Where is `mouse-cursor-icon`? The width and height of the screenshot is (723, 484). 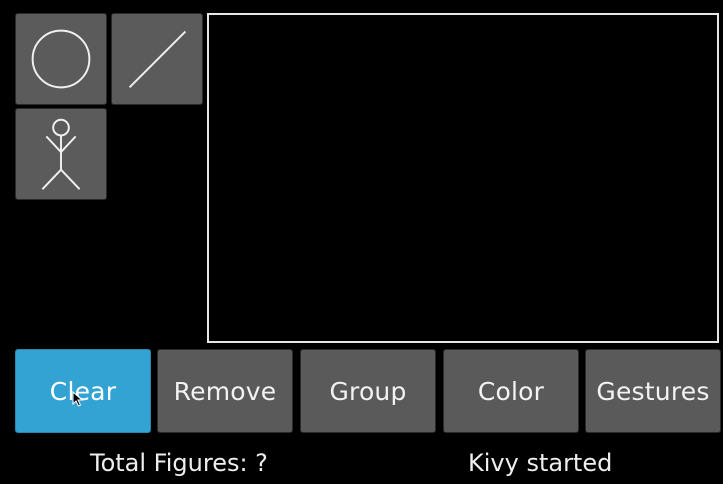
mouse-cursor-icon is located at coordinates (78, 399).